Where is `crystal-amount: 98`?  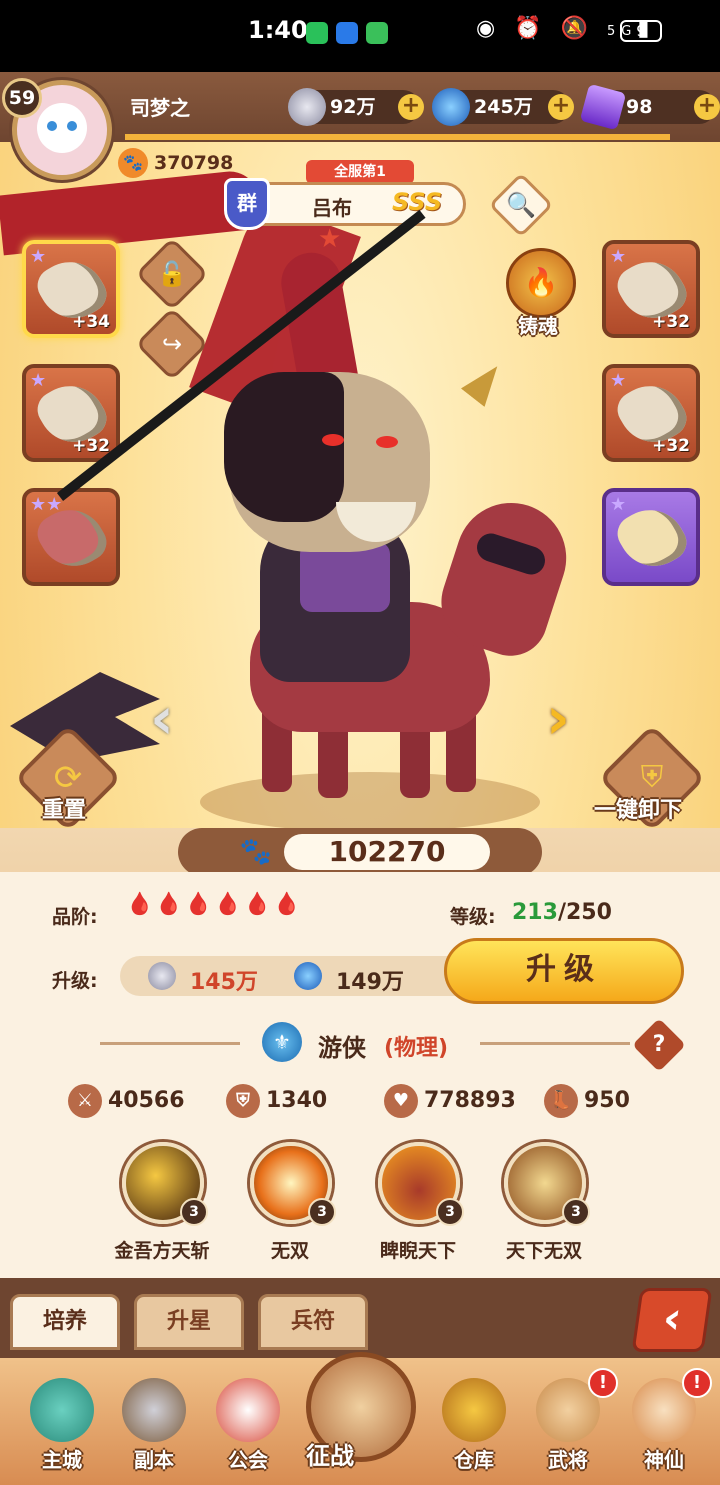 crystal-amount: 98 is located at coordinates (639, 107).